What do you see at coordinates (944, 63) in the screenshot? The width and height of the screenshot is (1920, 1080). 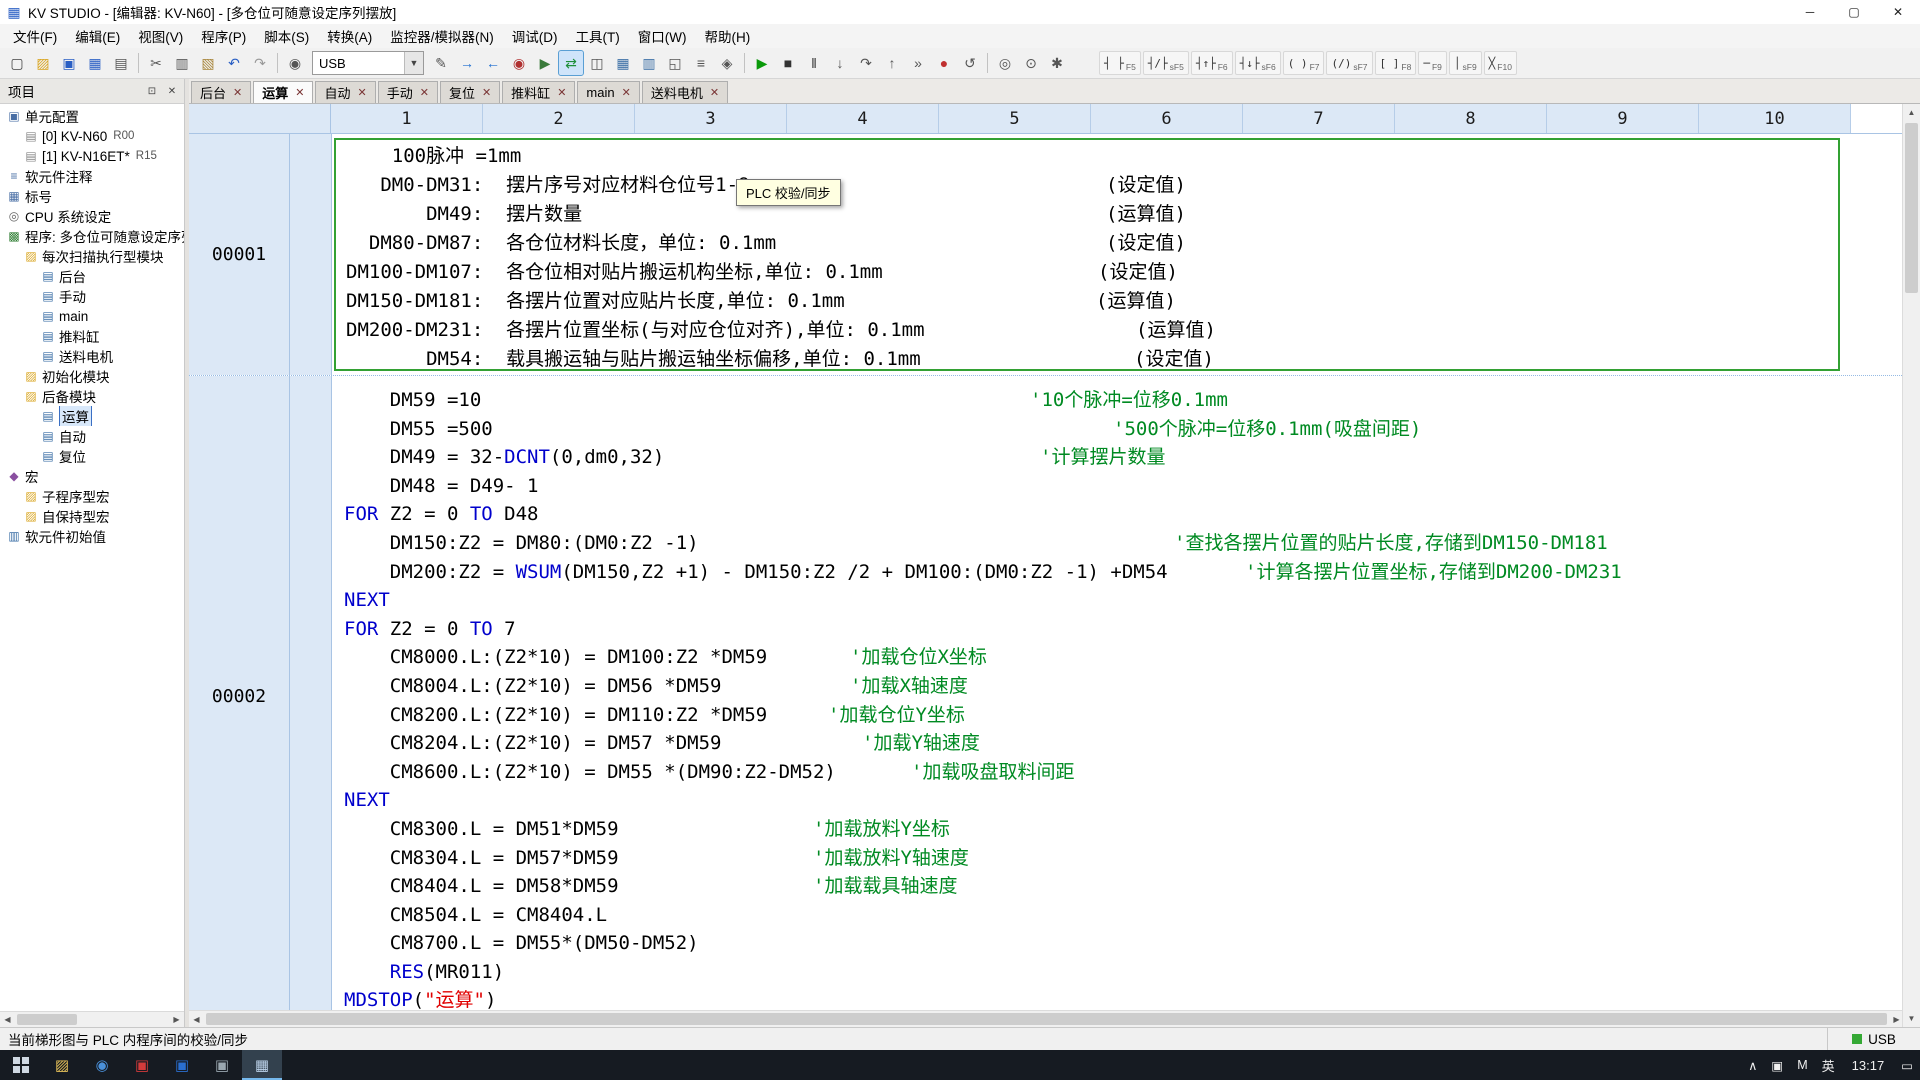 I see `breakpoint-icon: ●` at bounding box center [944, 63].